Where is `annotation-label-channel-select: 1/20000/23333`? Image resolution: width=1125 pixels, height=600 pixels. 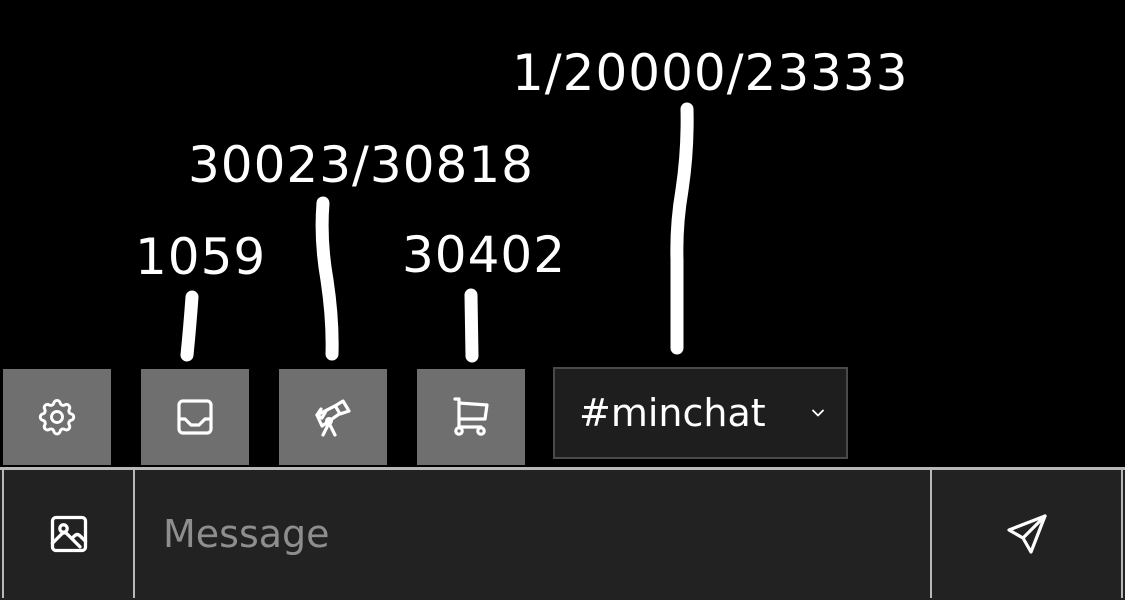 annotation-label-channel-select: 1/20000/23333 is located at coordinates (710, 73).